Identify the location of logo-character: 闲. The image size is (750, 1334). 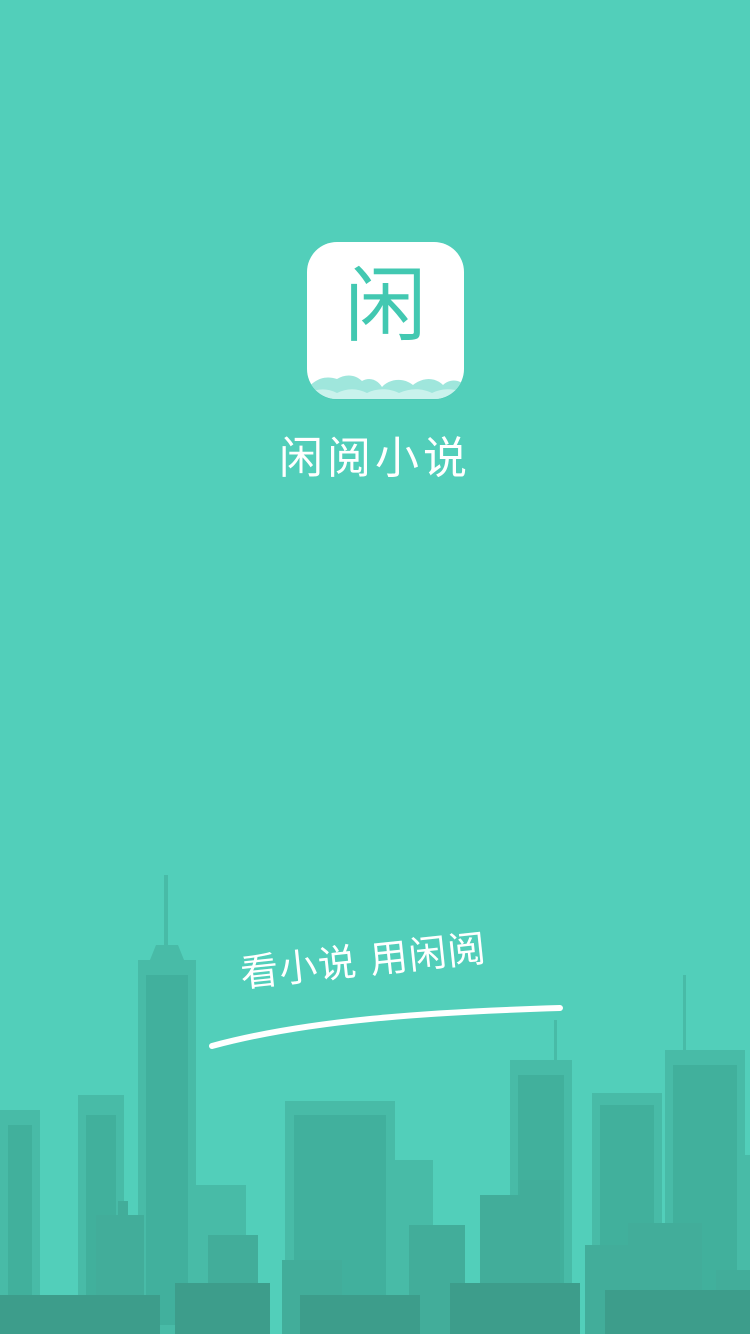
(385, 306).